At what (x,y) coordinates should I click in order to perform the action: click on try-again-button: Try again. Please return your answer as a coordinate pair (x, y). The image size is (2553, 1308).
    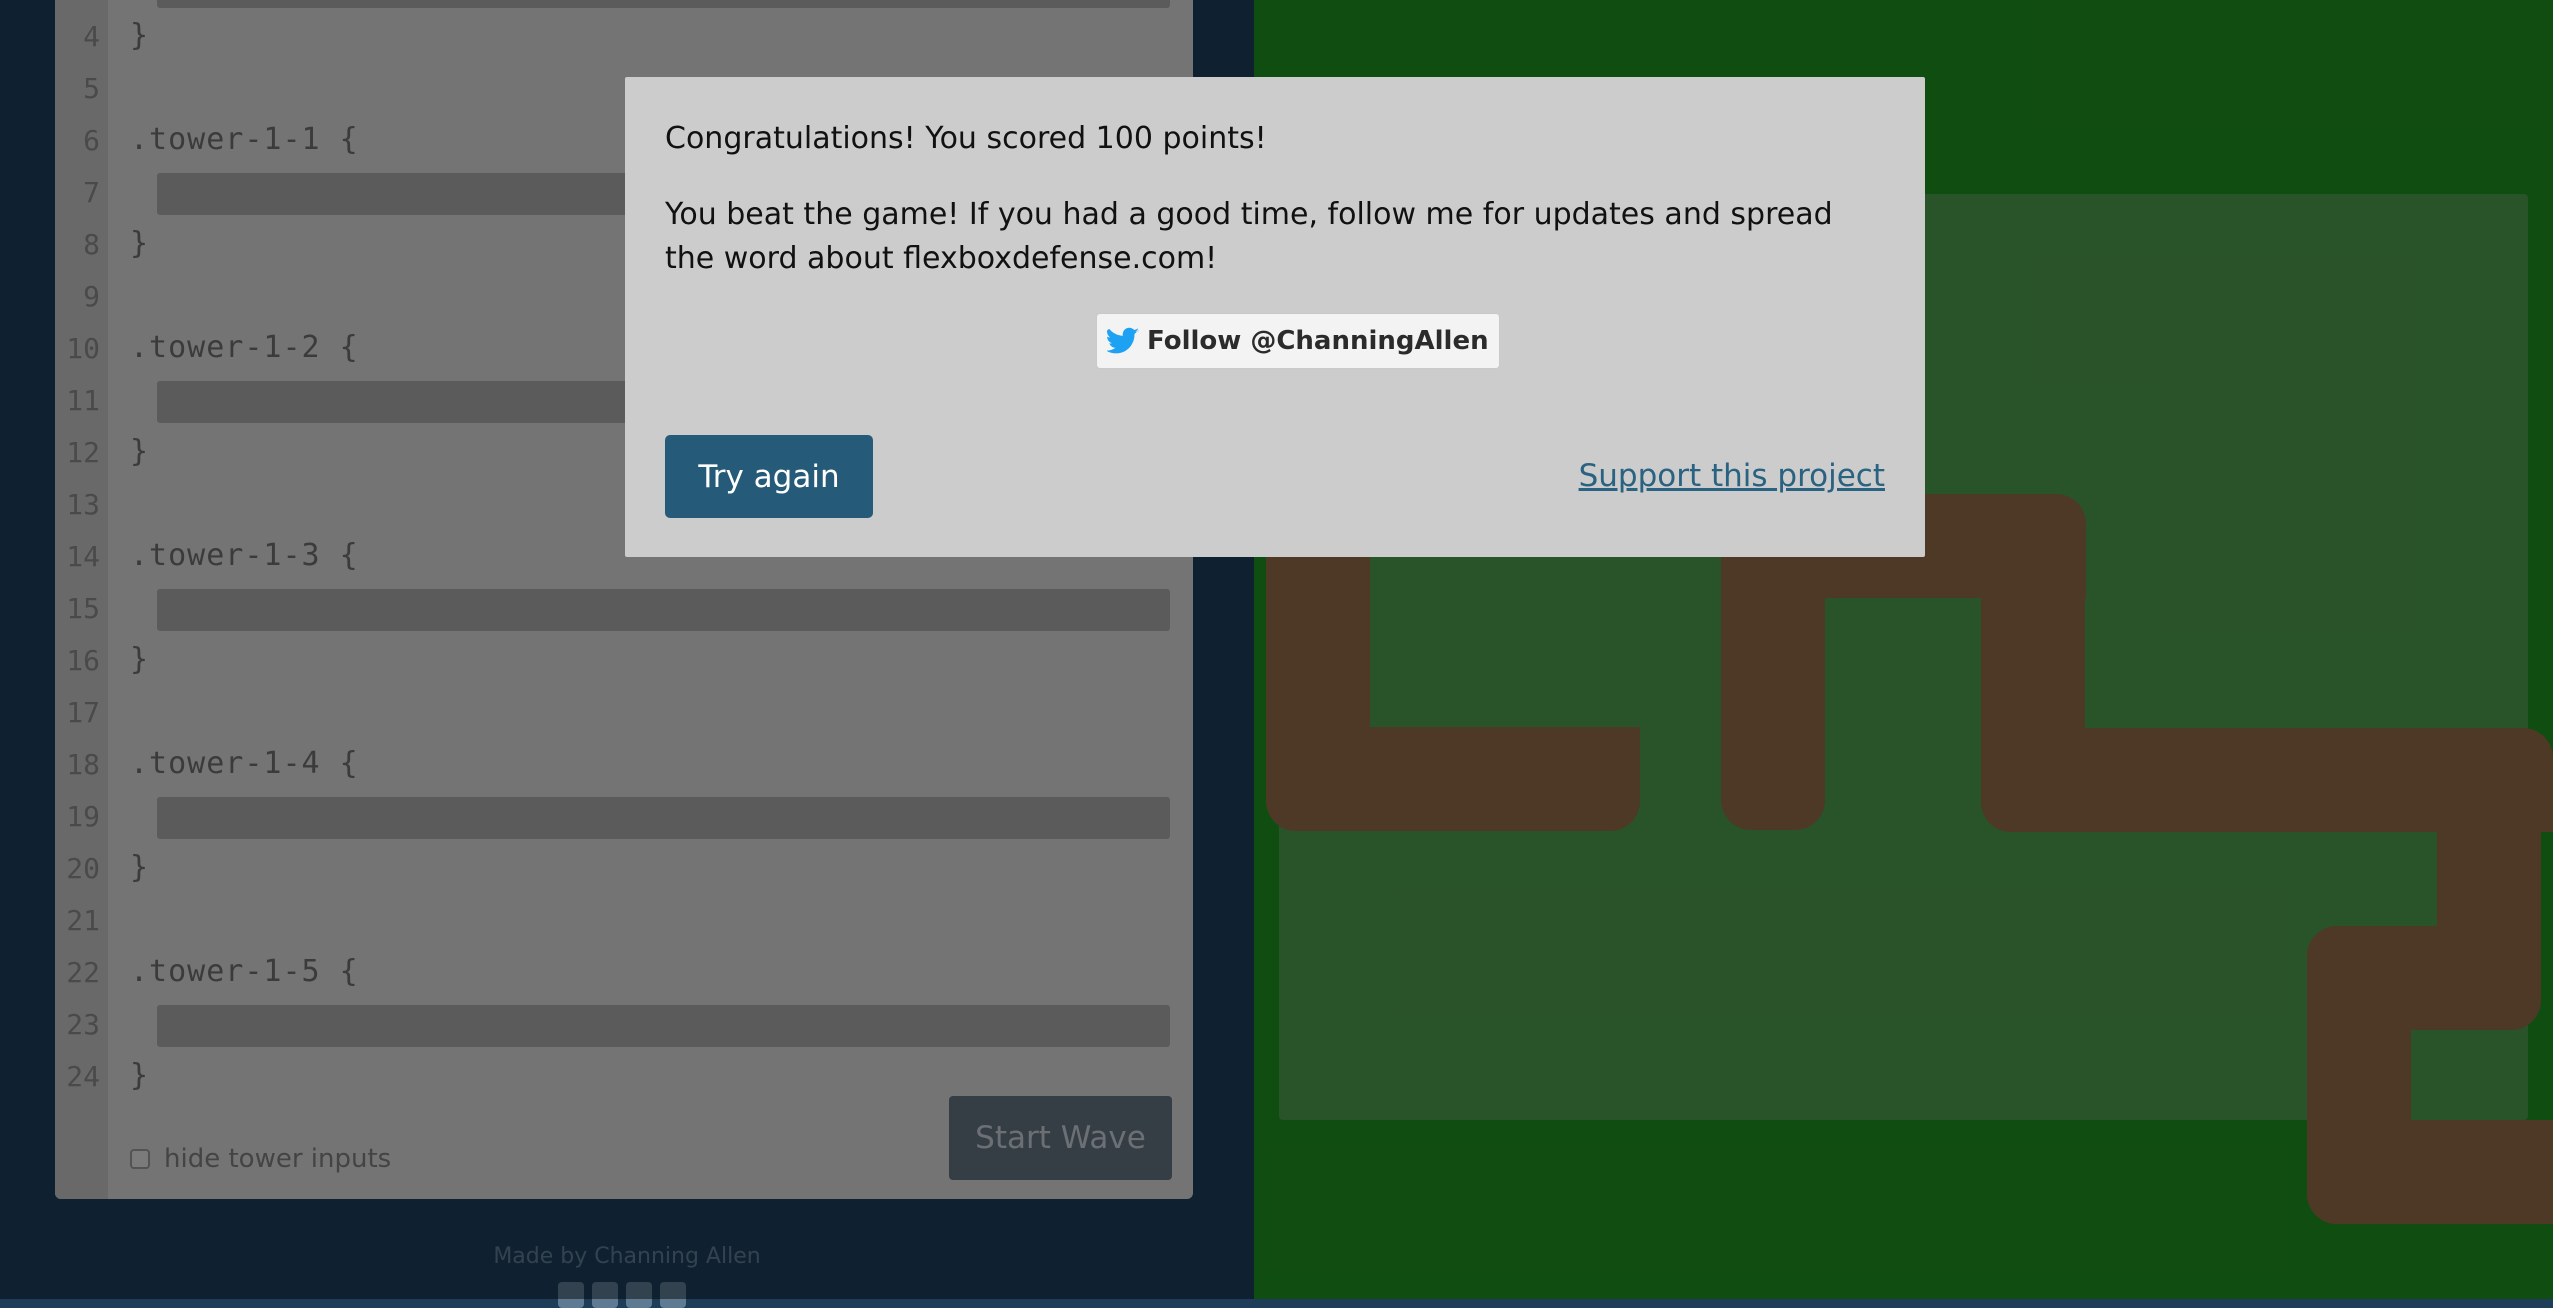
    Looking at the image, I should click on (769, 476).